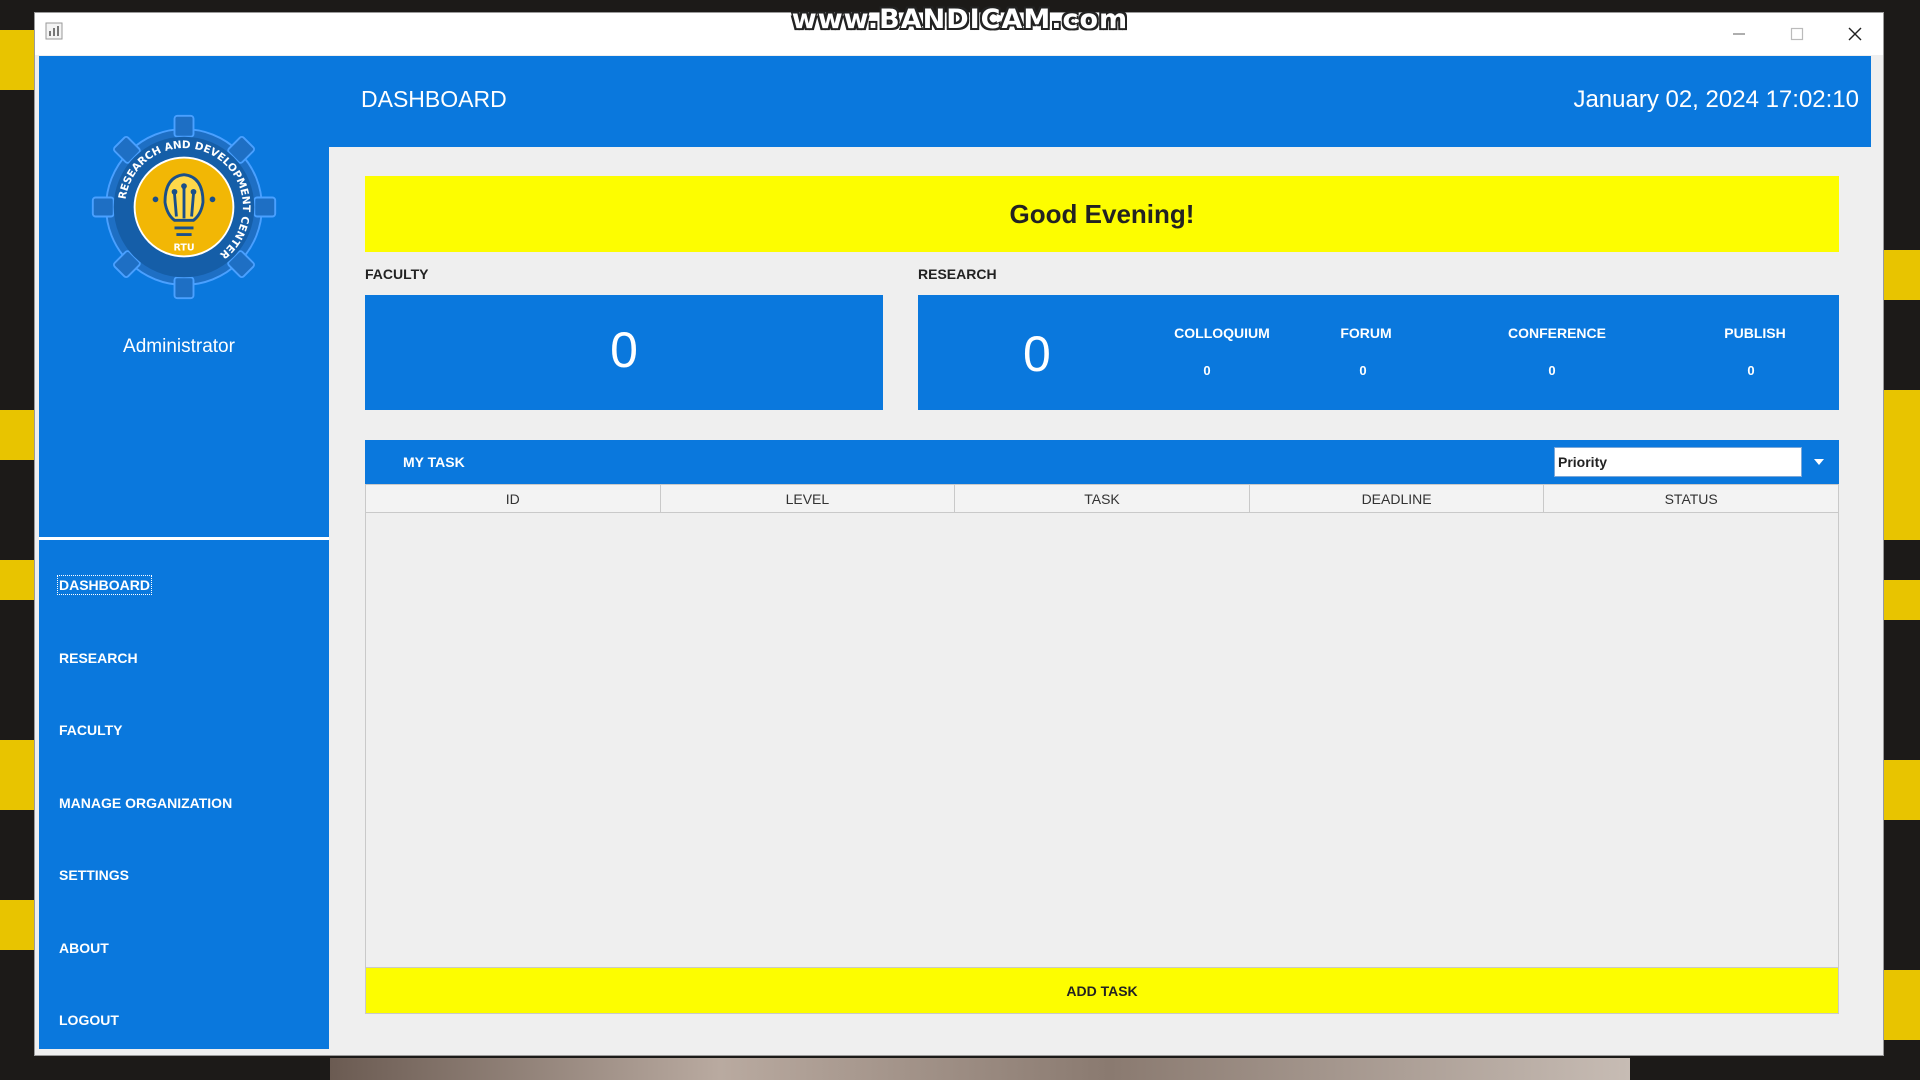  I want to click on priority-dropdown-button, so click(1819, 462).